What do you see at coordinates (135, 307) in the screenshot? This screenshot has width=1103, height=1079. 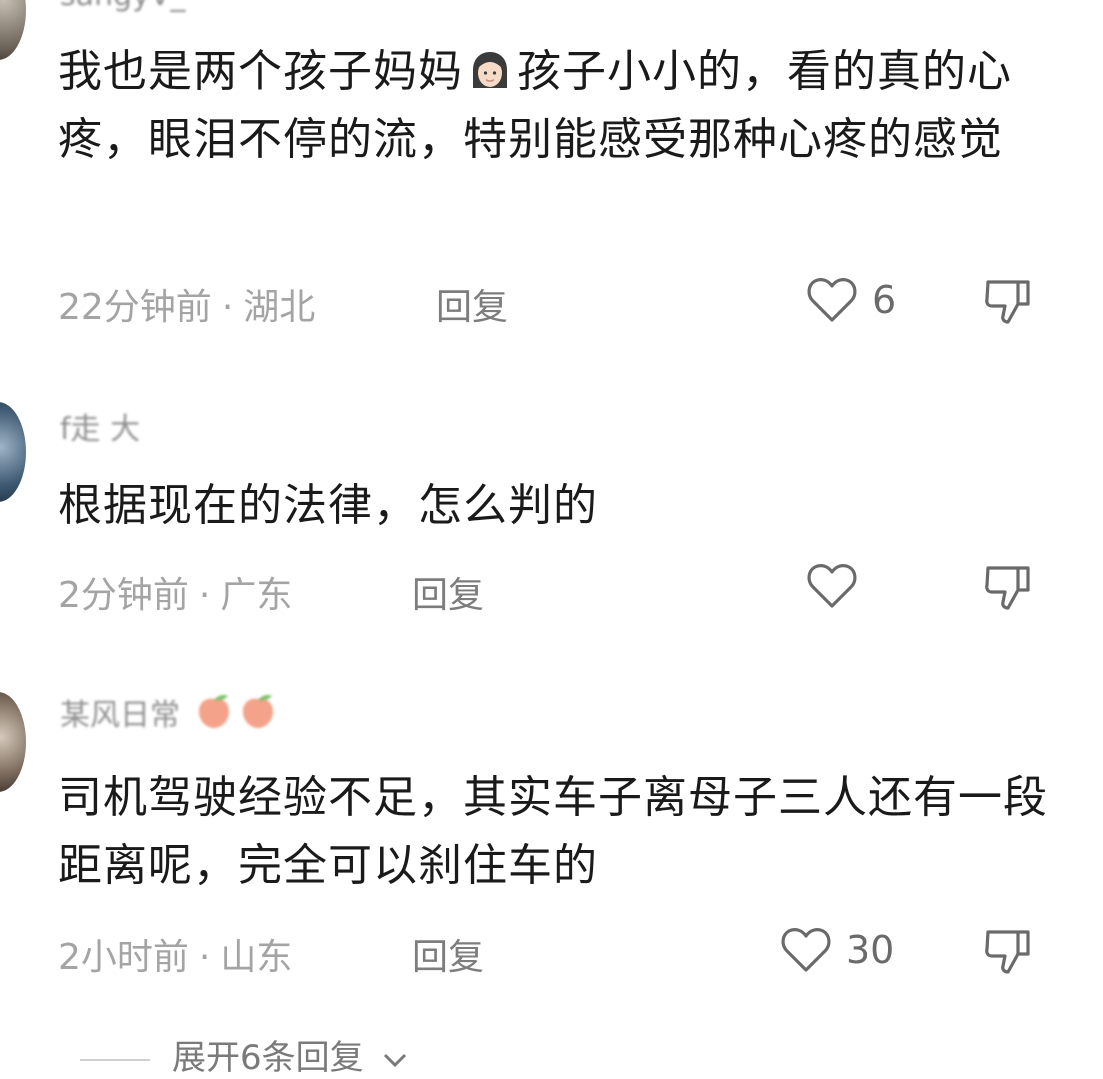 I see `comment-time: 22分钟前` at bounding box center [135, 307].